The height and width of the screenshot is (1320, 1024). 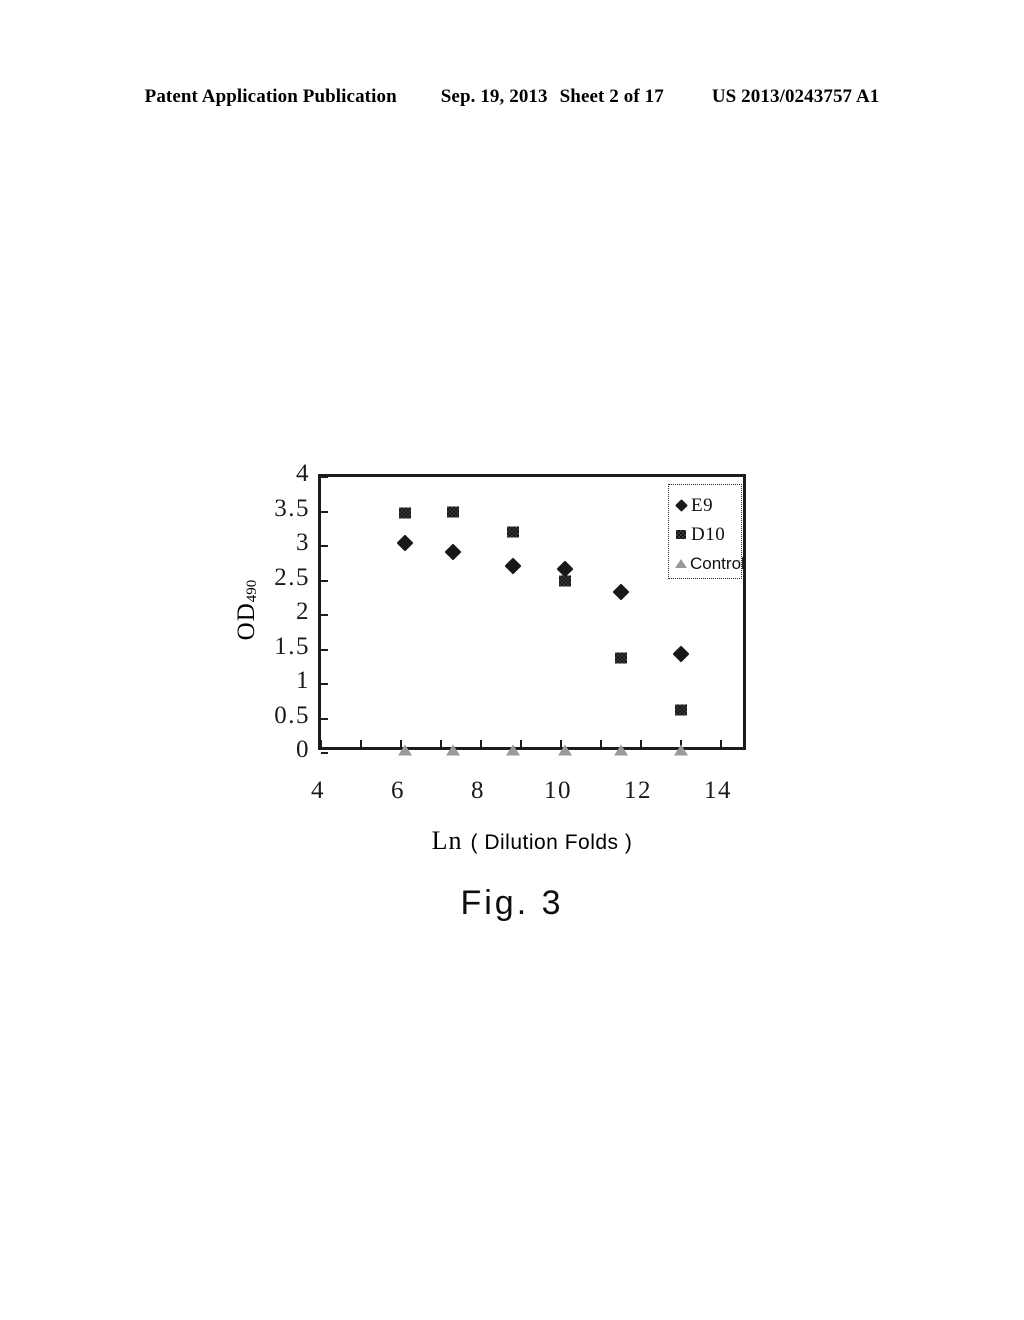 I want to click on legend-item-control: Control, so click(x=709, y=563).